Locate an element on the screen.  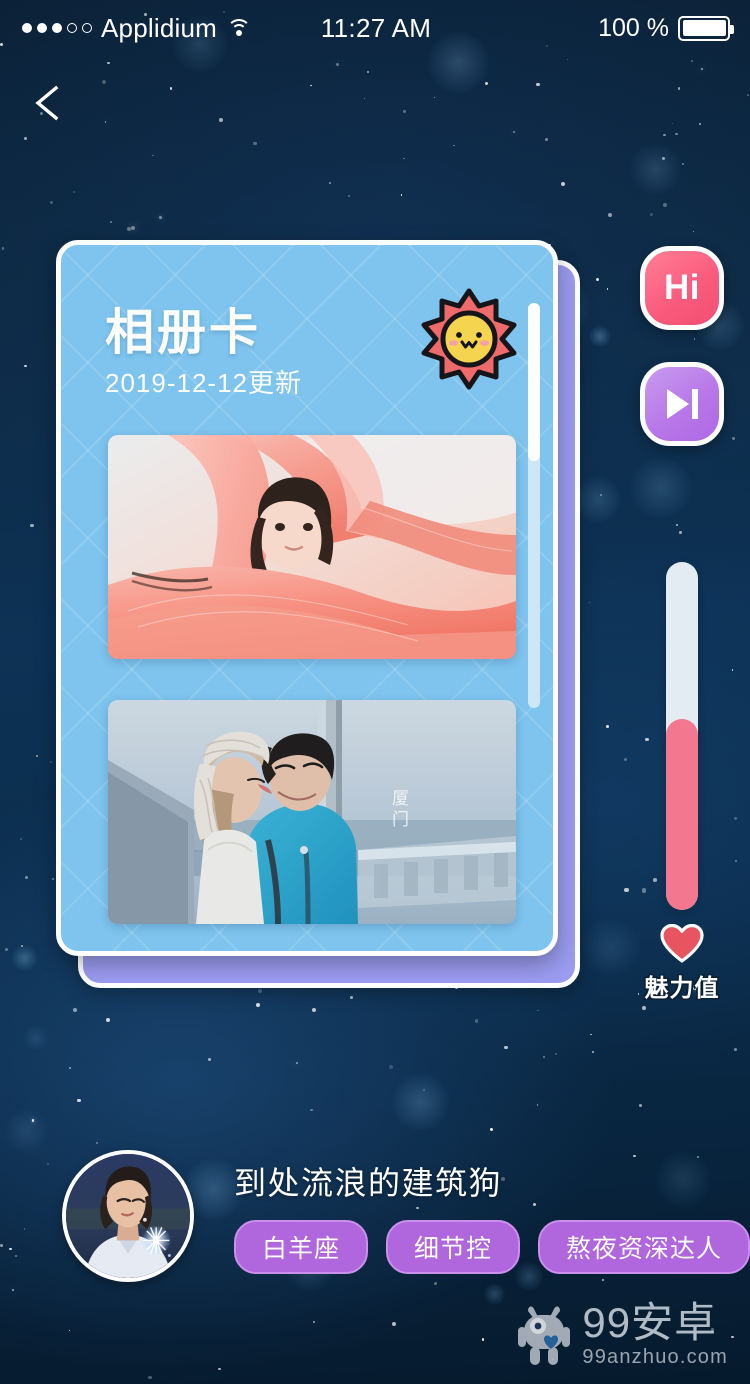
hi-button-label: Hi is located at coordinates (682, 287).